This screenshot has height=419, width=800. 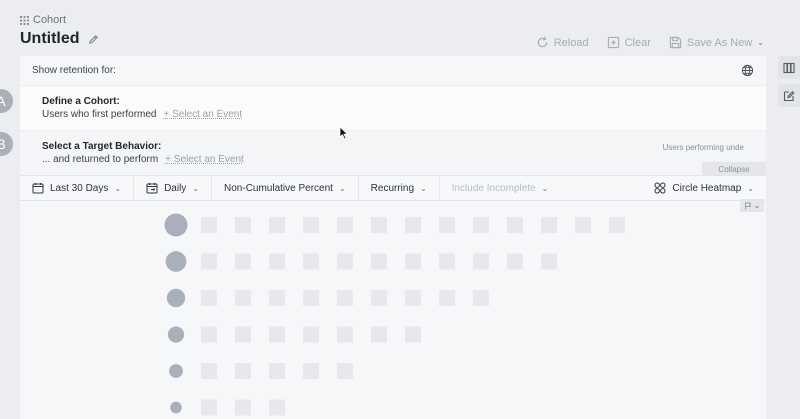 What do you see at coordinates (716, 42) in the screenshot?
I see `save-as-new-button: Save As New ⌄` at bounding box center [716, 42].